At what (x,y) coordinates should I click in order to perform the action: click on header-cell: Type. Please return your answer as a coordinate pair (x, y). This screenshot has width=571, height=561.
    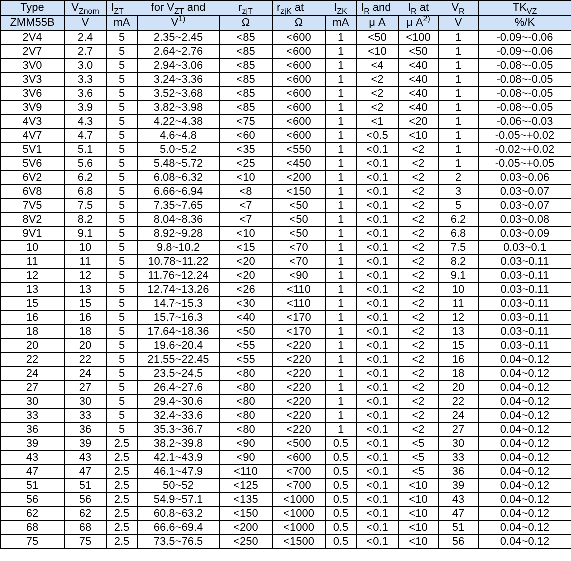
    Looking at the image, I should click on (32, 8).